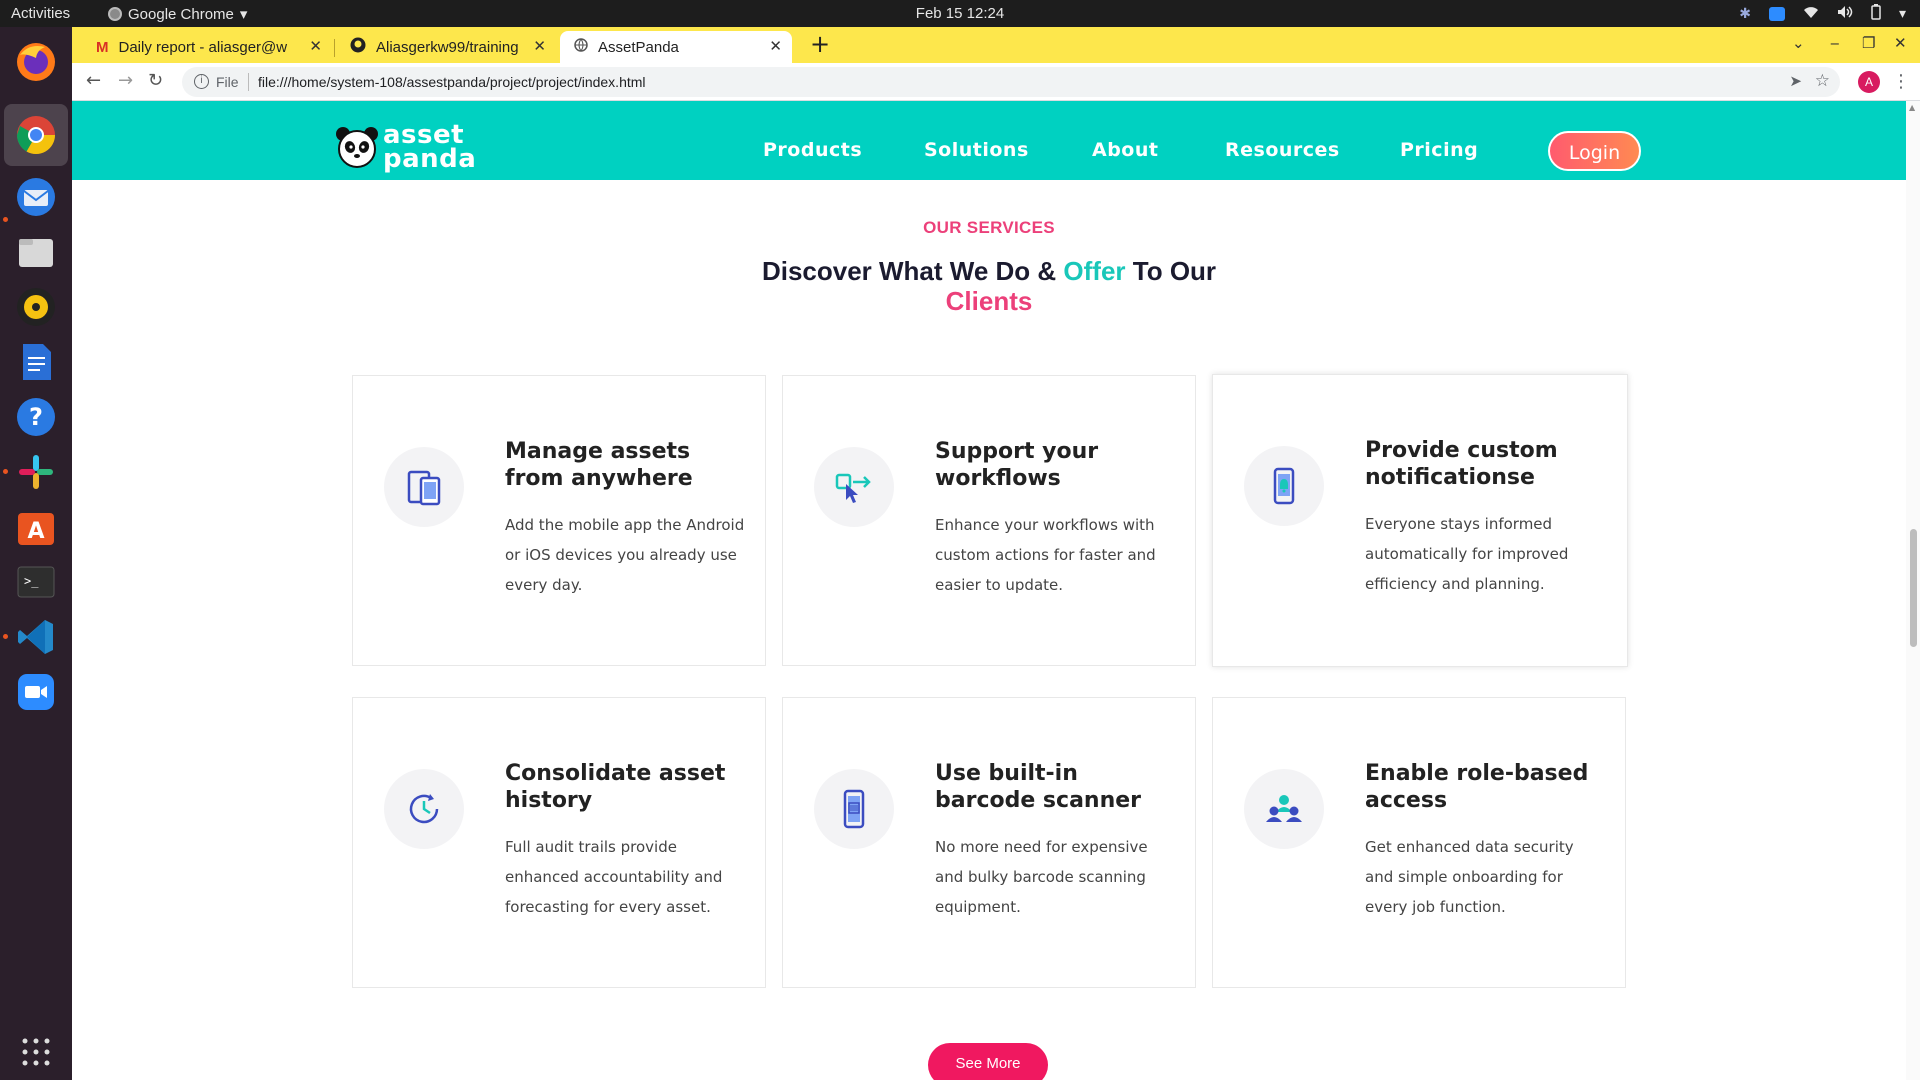 The image size is (1920, 1080). What do you see at coordinates (1822, 13) in the screenshot?
I see `system-tray: ✱ ▾` at bounding box center [1822, 13].